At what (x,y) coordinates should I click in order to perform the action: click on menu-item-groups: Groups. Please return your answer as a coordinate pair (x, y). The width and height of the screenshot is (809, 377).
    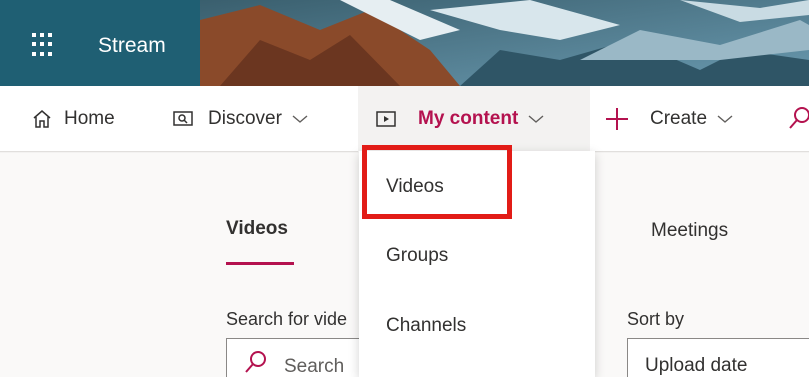
    Looking at the image, I should click on (417, 256).